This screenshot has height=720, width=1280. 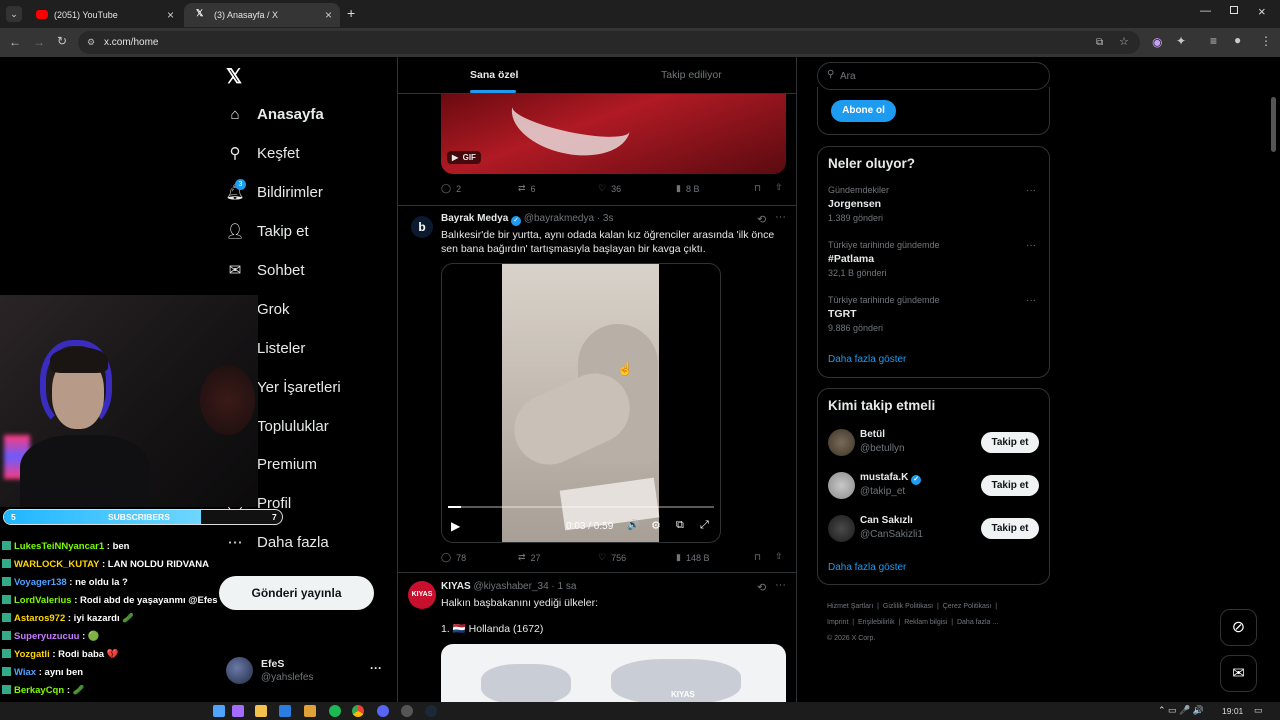 What do you see at coordinates (306, 672) in the screenshot?
I see `account-switcher: EfeS @yahslefes ···` at bounding box center [306, 672].